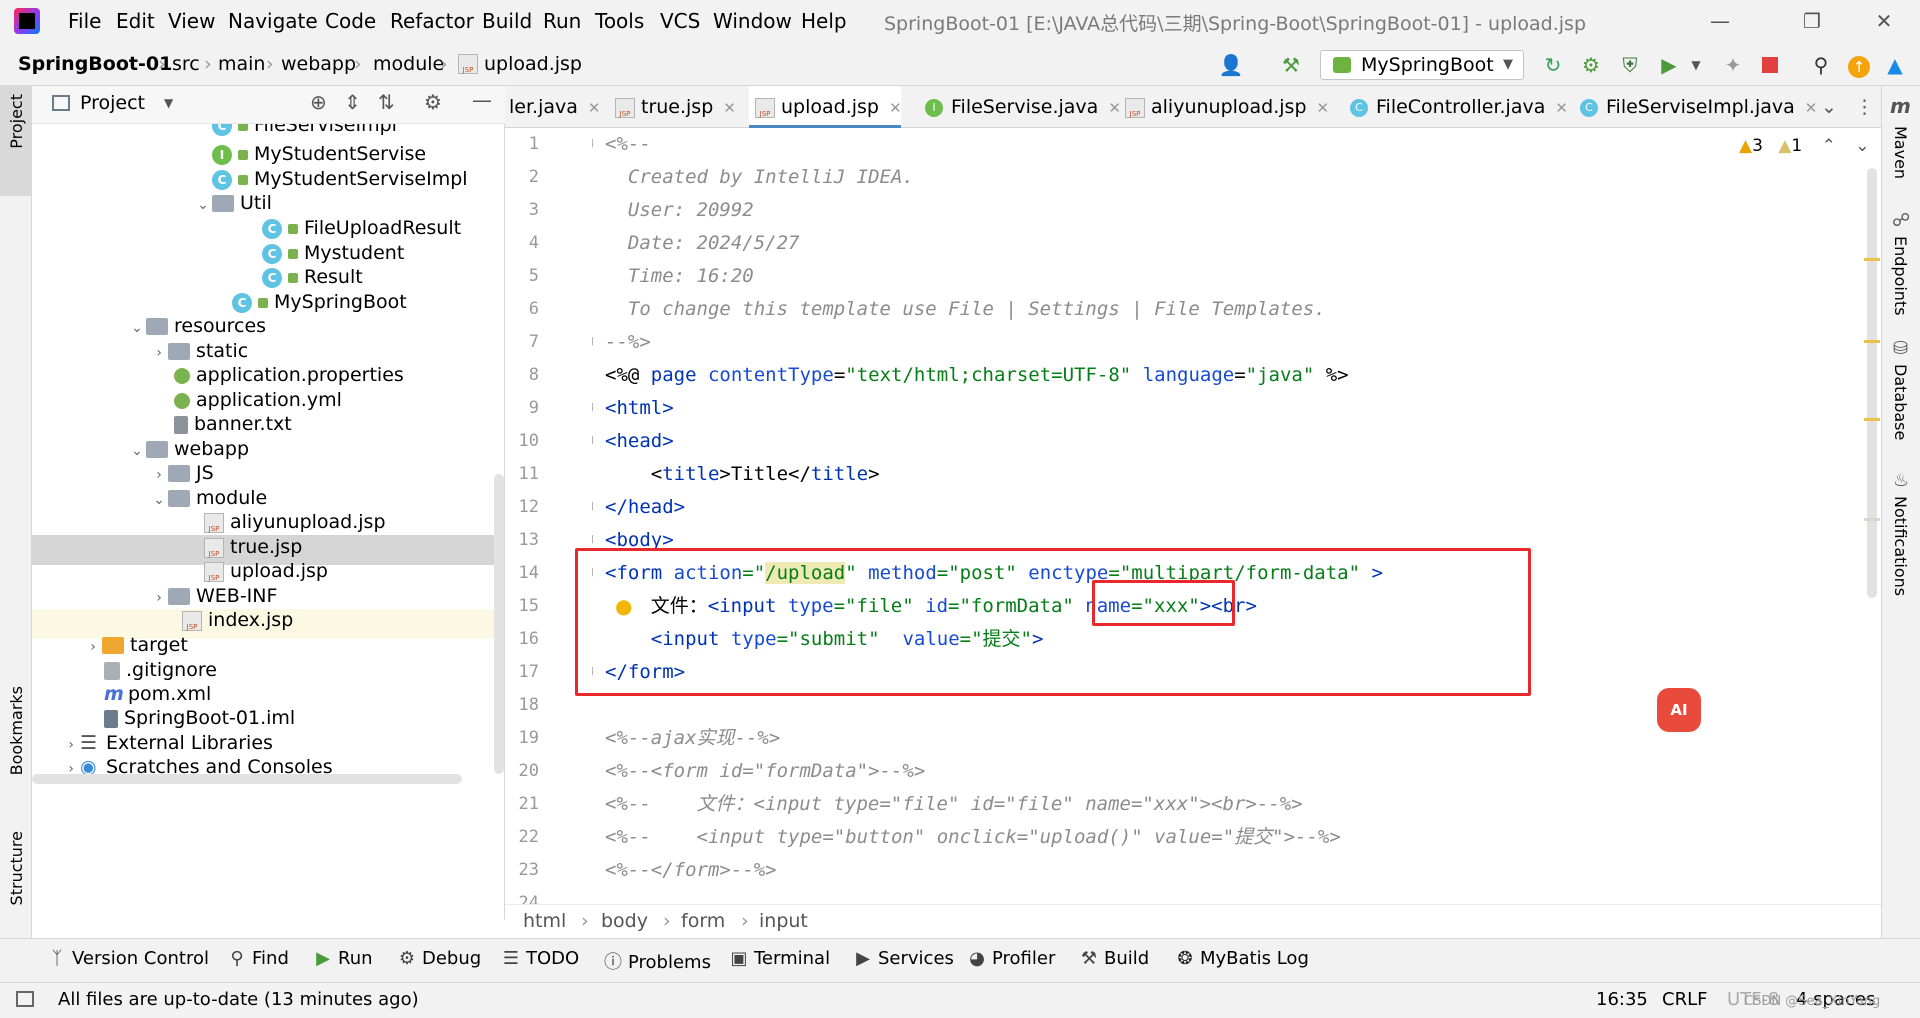 This screenshot has width=1920, height=1018. Describe the element at coordinates (1227, 107) in the screenshot. I see `tab-aliyunupload-jsp: JSP aliyunupload.jsp ✕` at that location.